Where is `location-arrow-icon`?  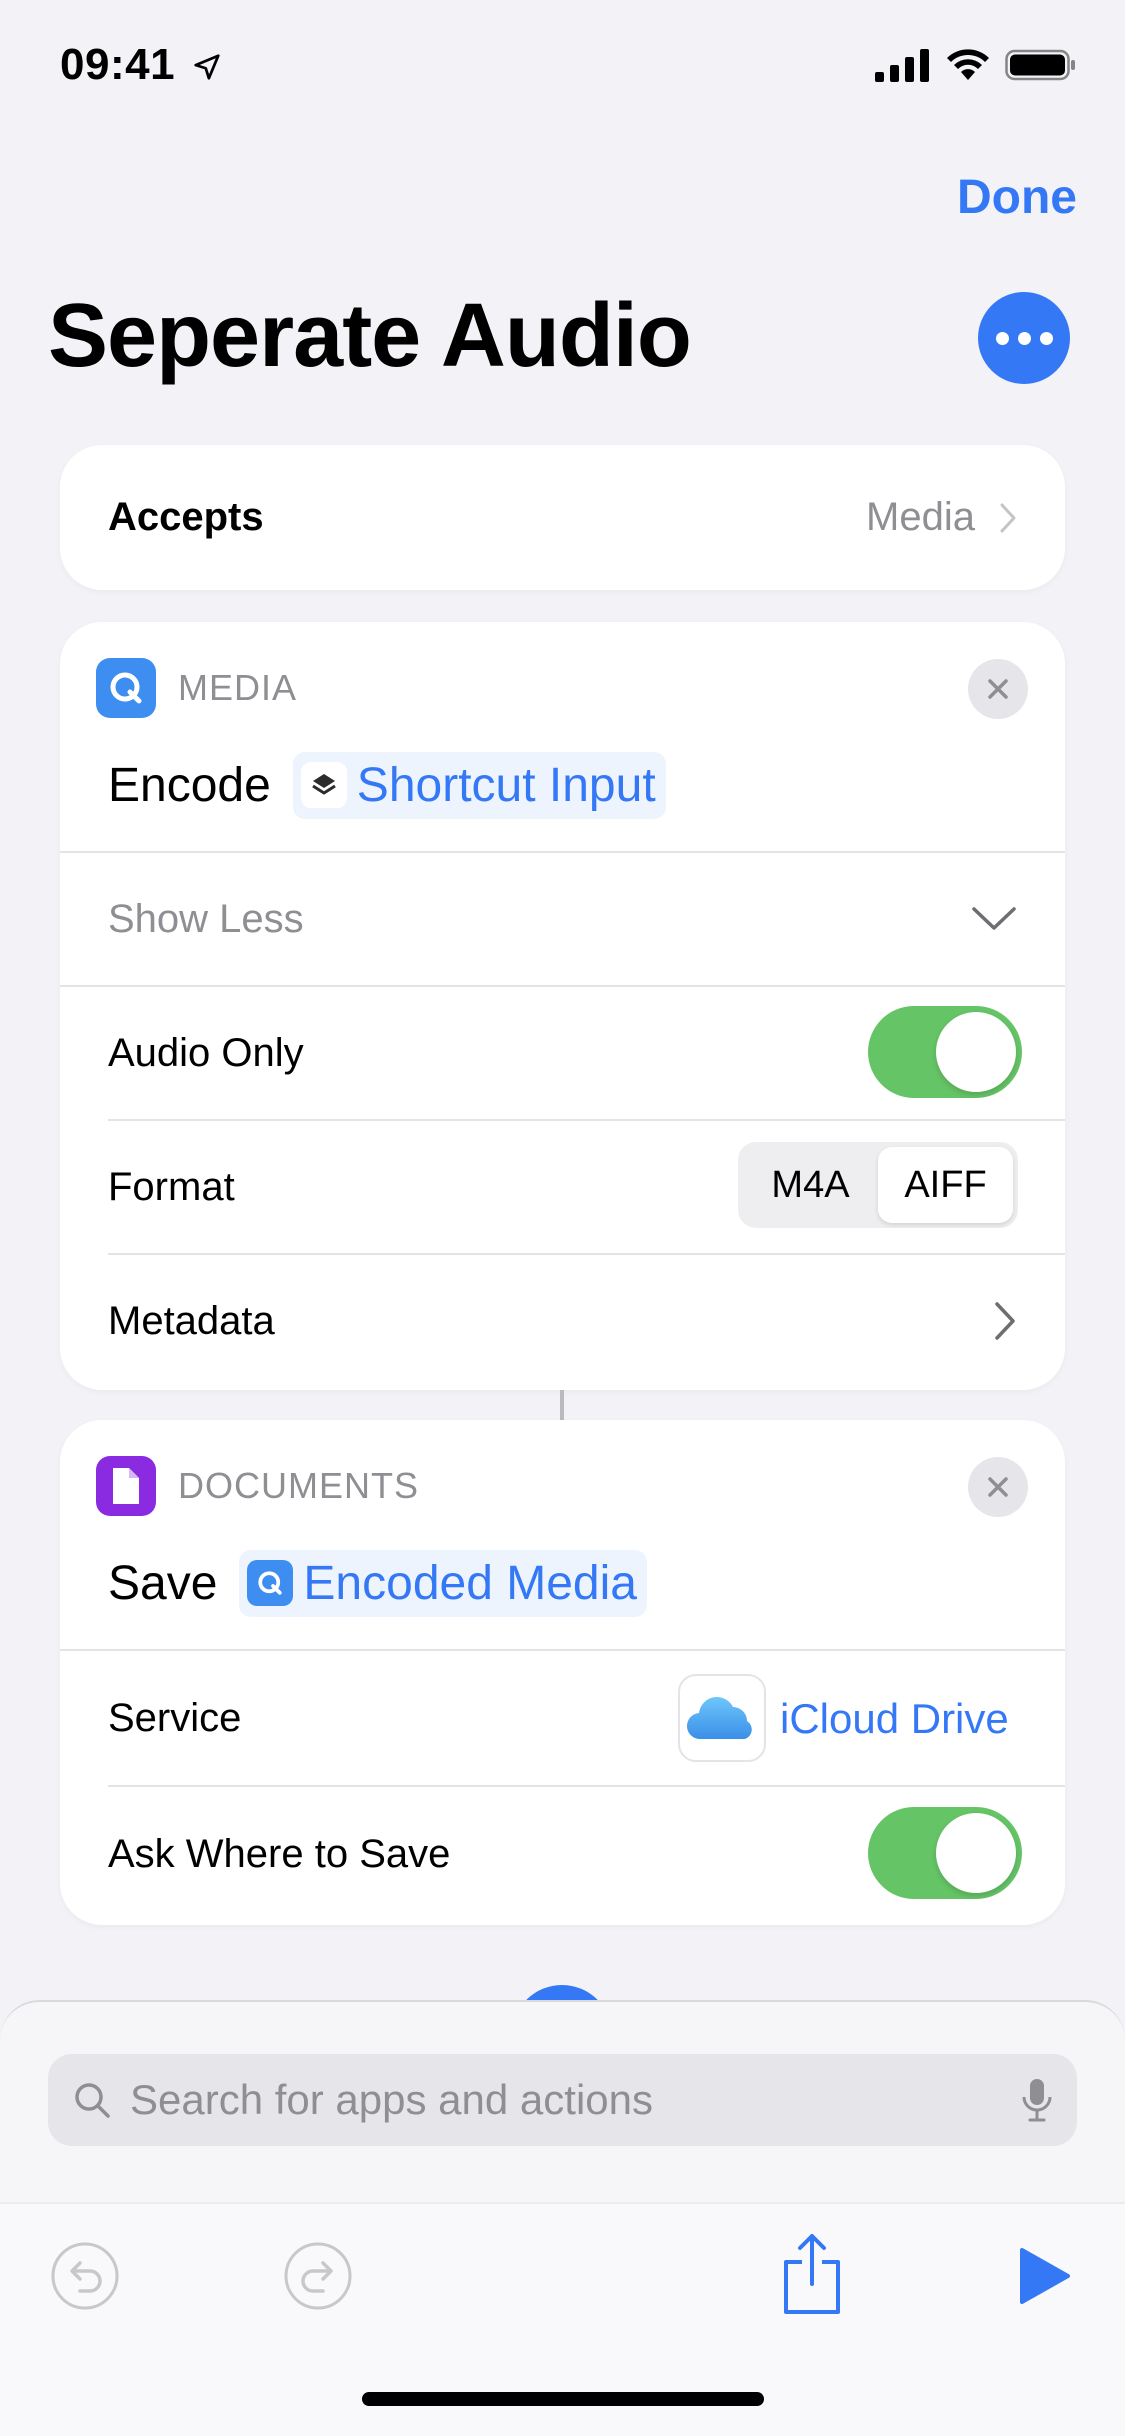 location-arrow-icon is located at coordinates (207, 67).